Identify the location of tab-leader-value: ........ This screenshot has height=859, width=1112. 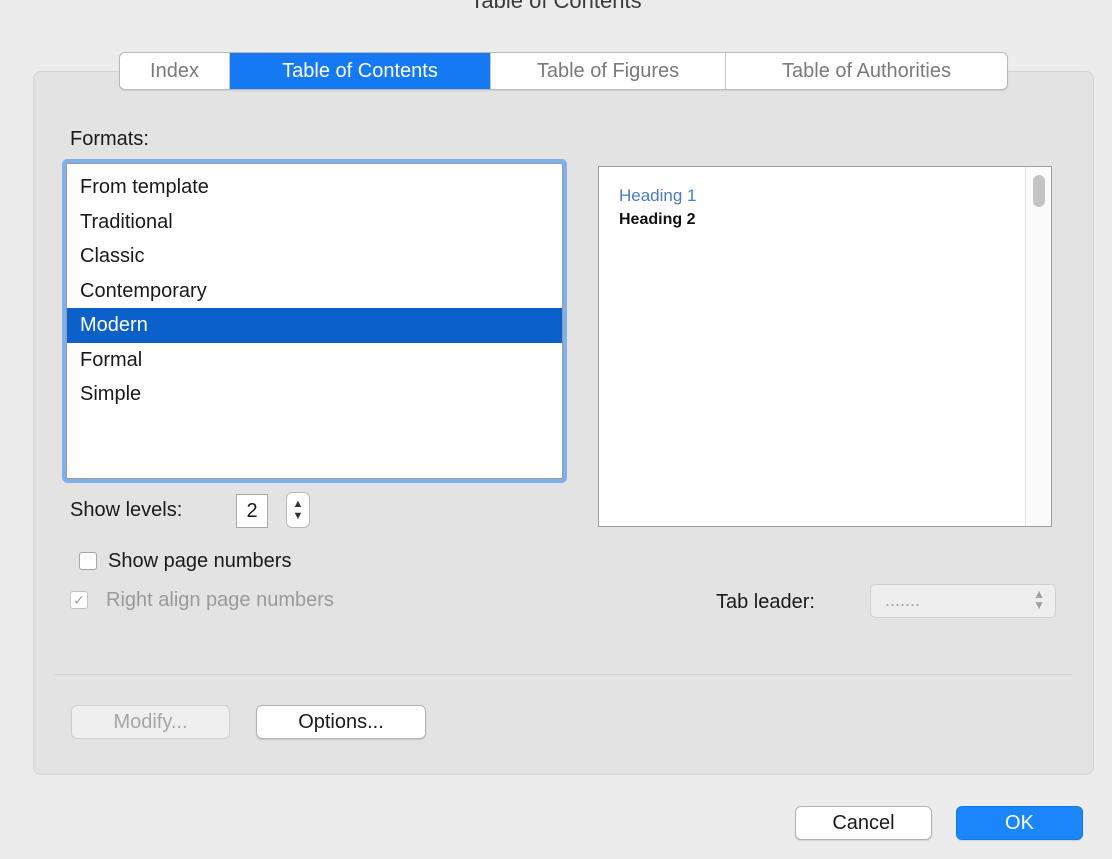
(903, 600).